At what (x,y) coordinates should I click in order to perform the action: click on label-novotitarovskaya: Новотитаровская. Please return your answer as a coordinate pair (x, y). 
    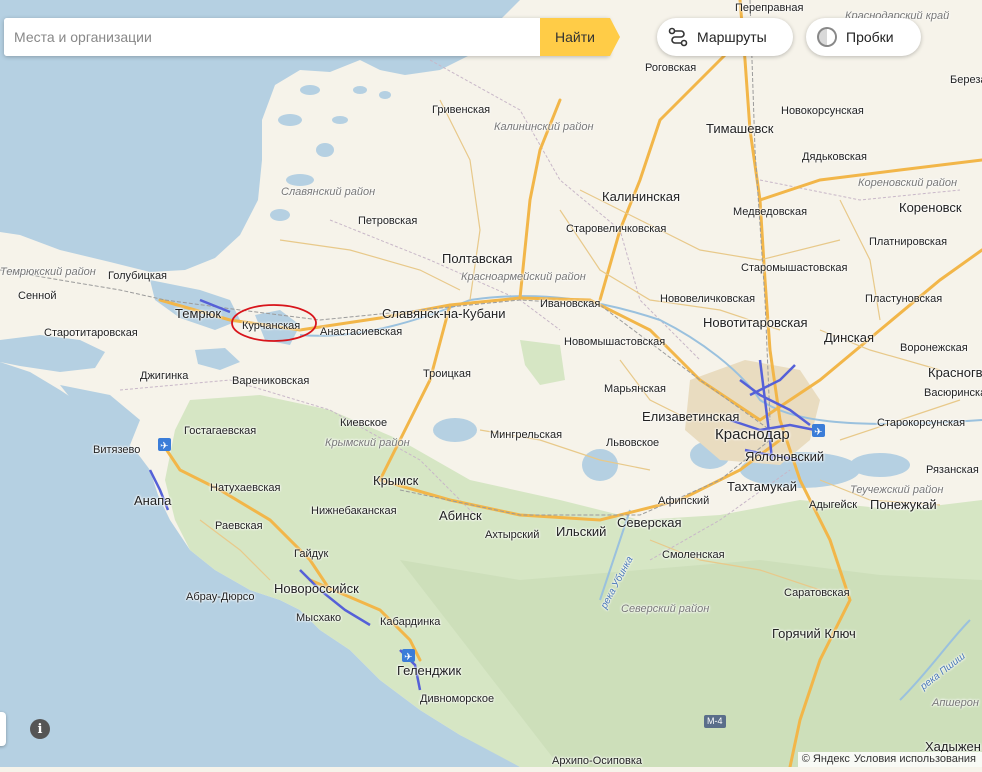
    Looking at the image, I should click on (755, 322).